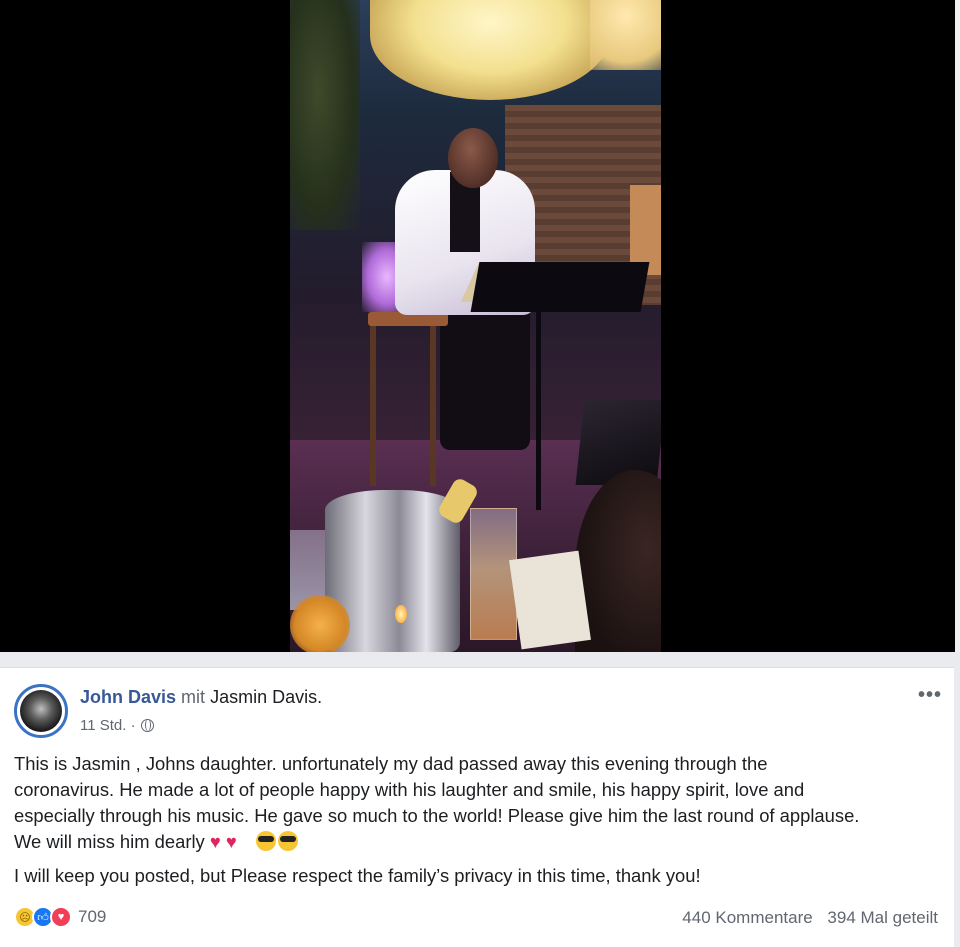  What do you see at coordinates (625, 35) in the screenshot?
I see `tent-canopy-right` at bounding box center [625, 35].